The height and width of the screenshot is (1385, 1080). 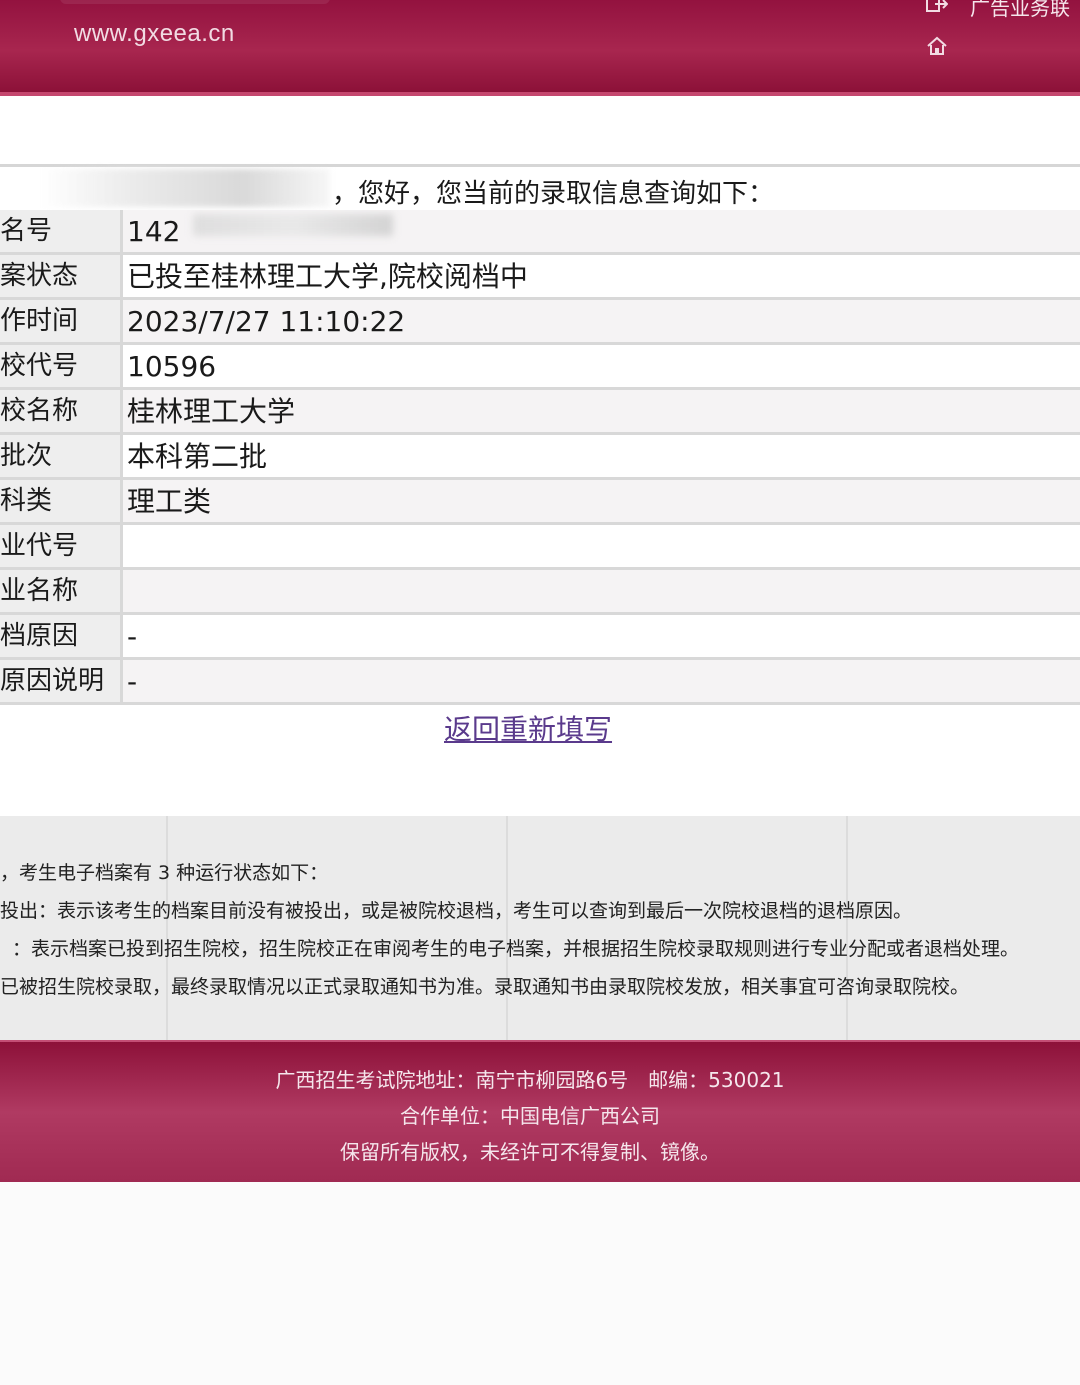 What do you see at coordinates (937, 7) in the screenshot?
I see `logout-icon` at bounding box center [937, 7].